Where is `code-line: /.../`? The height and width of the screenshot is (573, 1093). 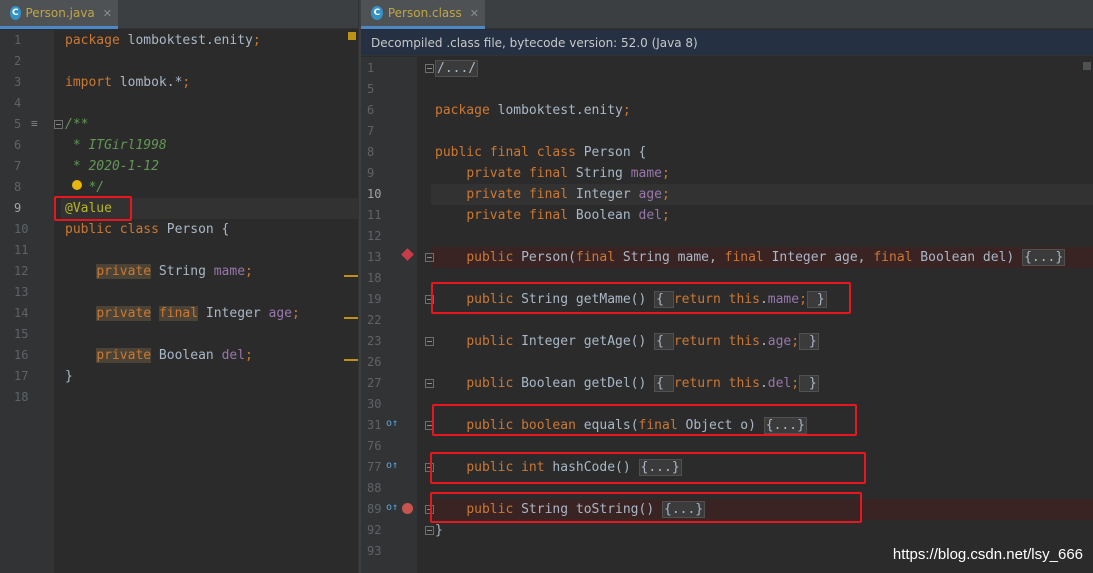
code-line: /.../ is located at coordinates (457, 68).